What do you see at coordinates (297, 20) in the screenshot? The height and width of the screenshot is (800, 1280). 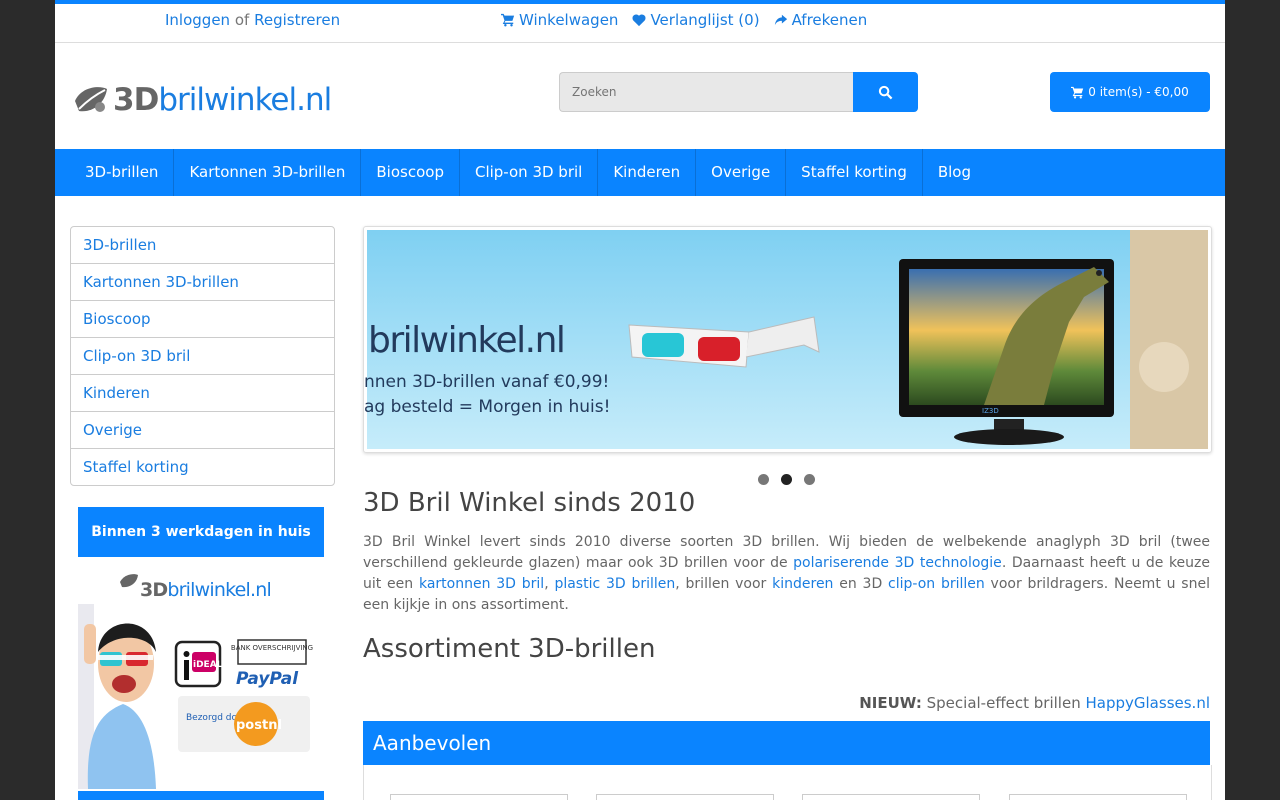 I see `register-link: Registreren` at bounding box center [297, 20].